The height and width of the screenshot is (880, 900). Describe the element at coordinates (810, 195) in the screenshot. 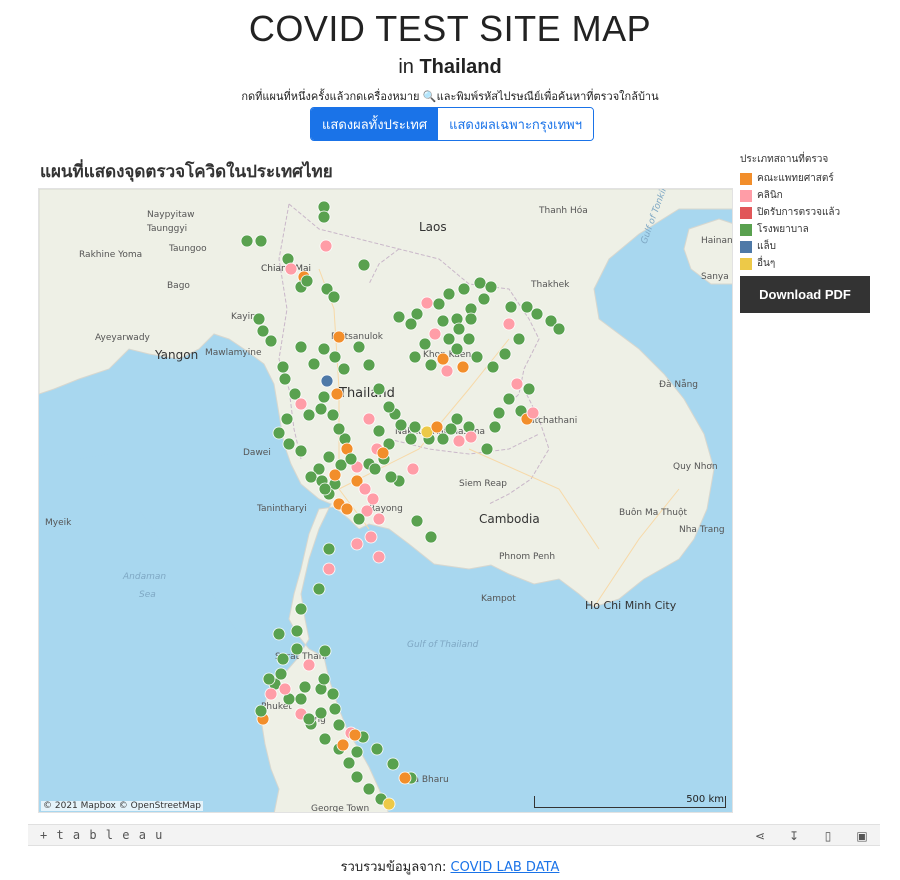

I see `legend-item: คลินิก` at that location.